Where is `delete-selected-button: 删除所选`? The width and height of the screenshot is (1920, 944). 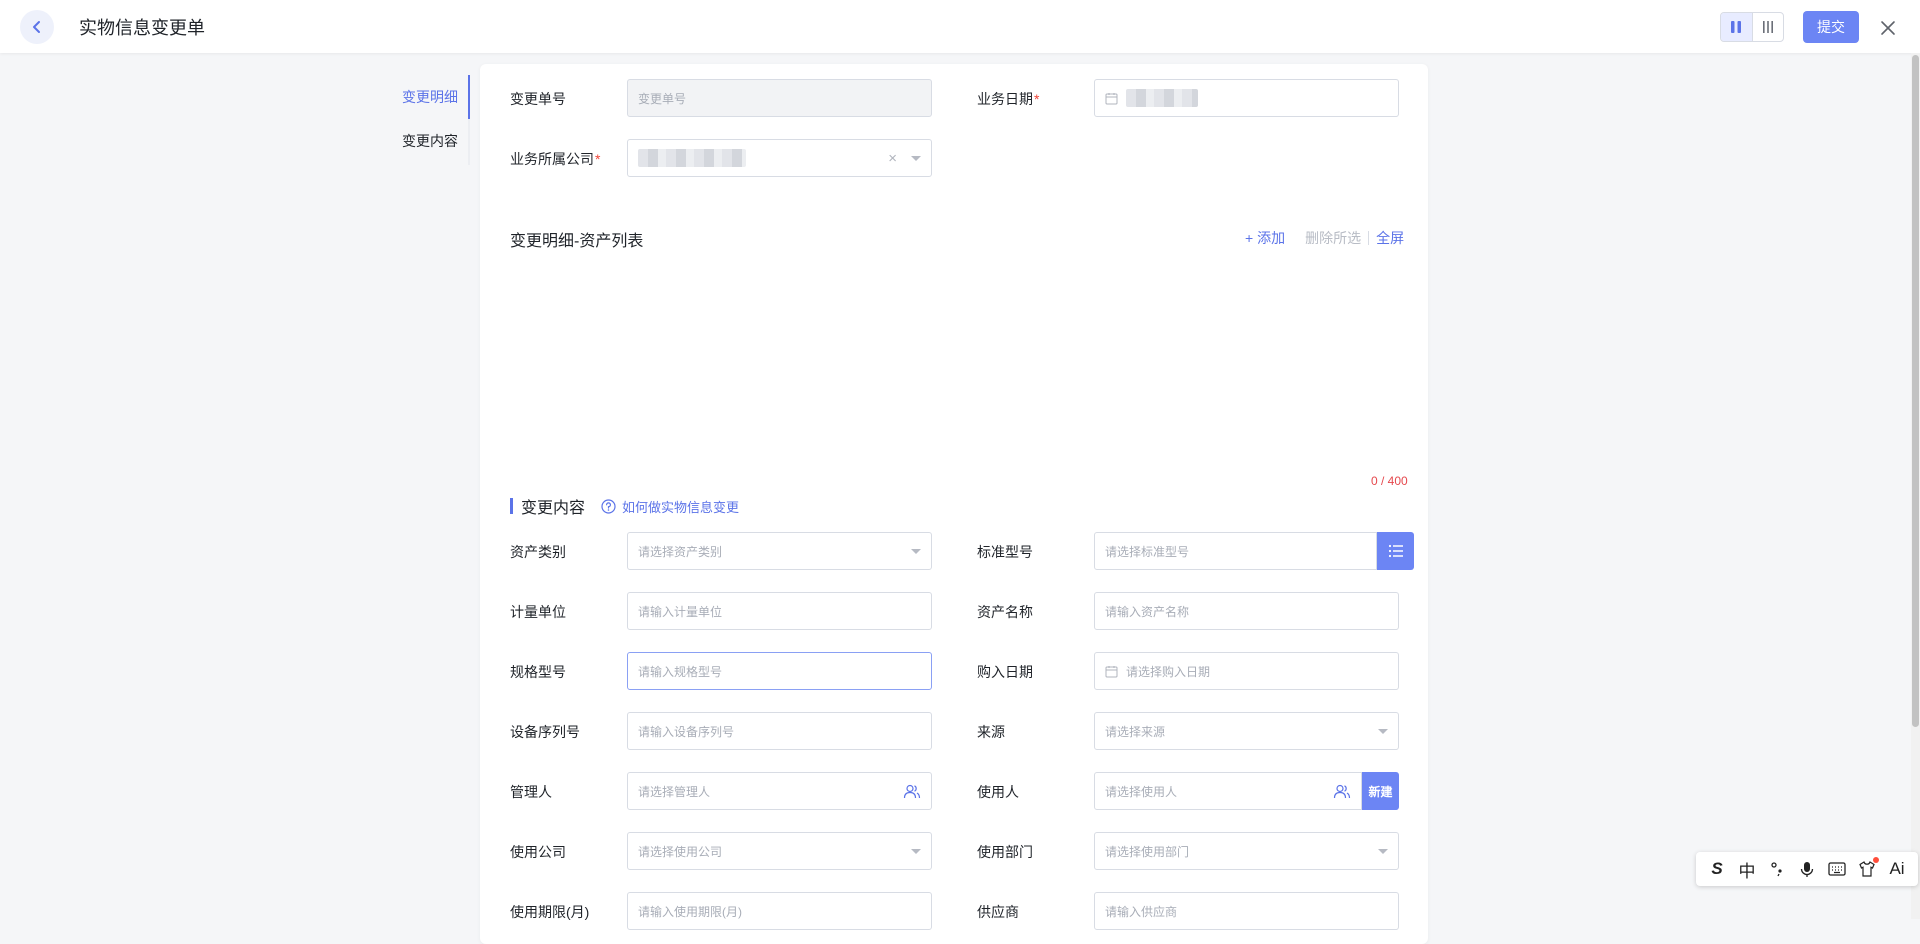
delete-selected-button: 删除所选 is located at coordinates (1333, 238).